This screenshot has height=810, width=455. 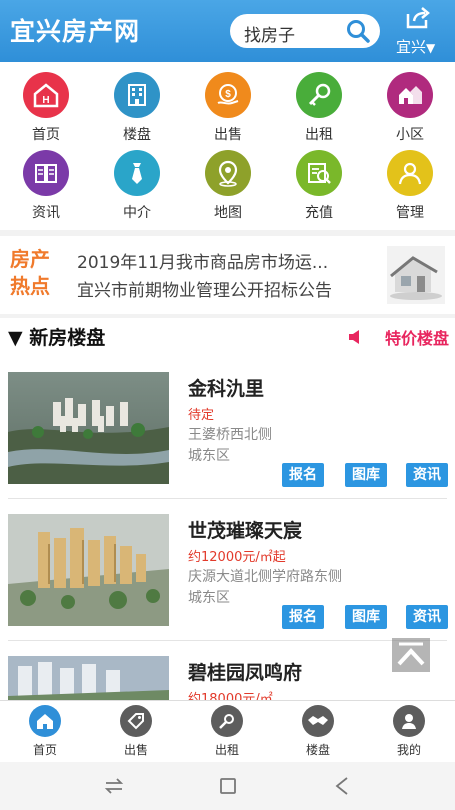 I want to click on home-button-icon, so click(x=228, y=786).